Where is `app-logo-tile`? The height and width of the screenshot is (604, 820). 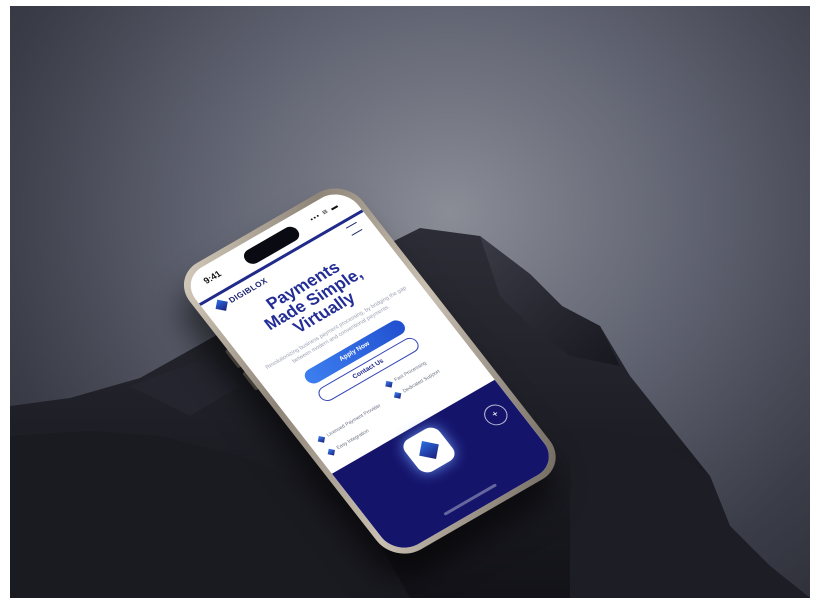 app-logo-tile is located at coordinates (429, 450).